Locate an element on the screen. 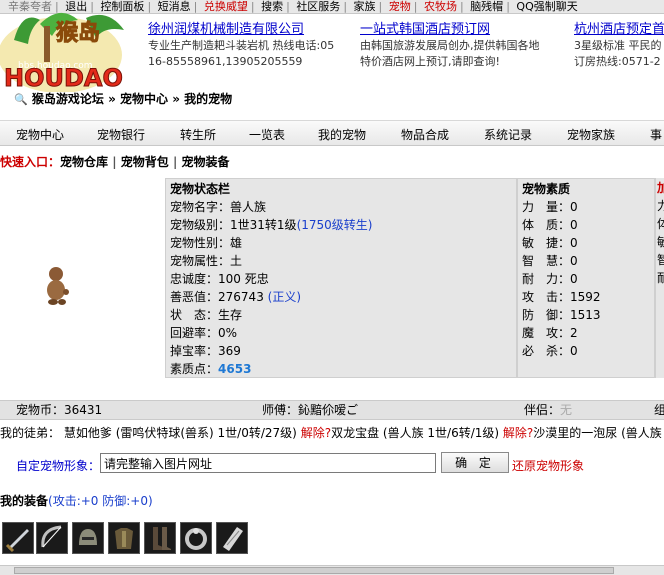 The width and height of the screenshot is (664, 575). pet-portrait is located at coordinates (82, 278).